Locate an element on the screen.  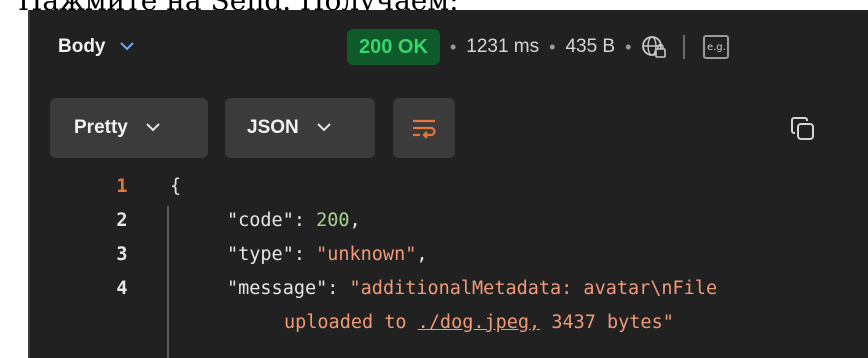
code-text: uploaded to ./dog.jpeg, 3437 bytes" is located at coordinates (479, 322).